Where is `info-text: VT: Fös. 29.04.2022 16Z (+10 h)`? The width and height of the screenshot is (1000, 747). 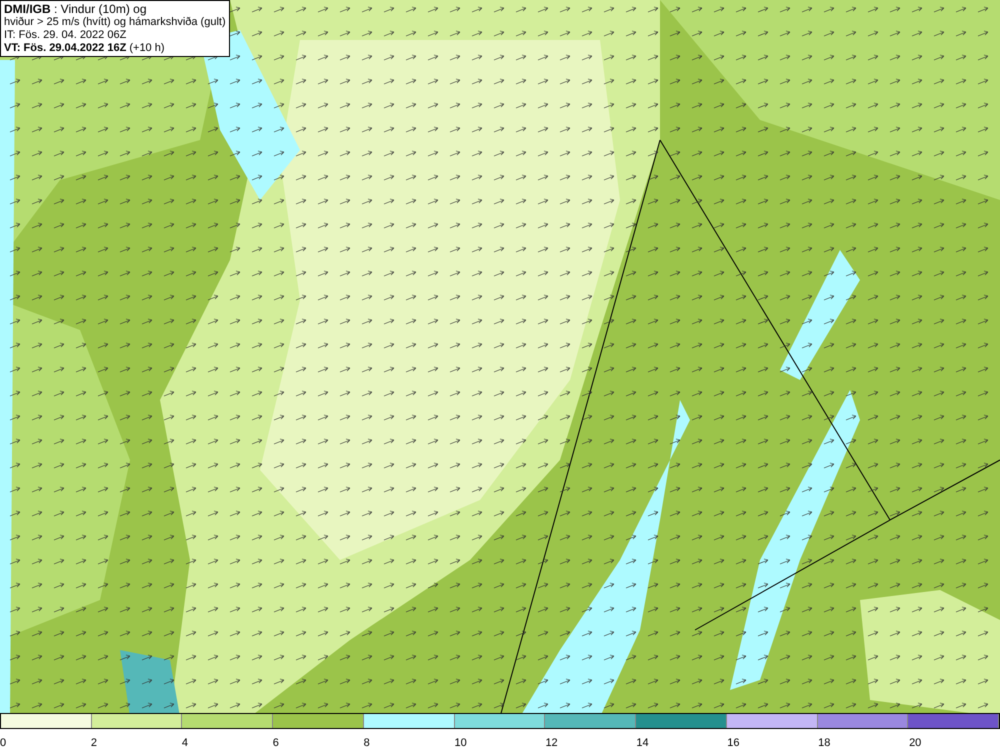
info-text: VT: Fös. 29.04.2022 16Z (+10 h) is located at coordinates (85, 48).